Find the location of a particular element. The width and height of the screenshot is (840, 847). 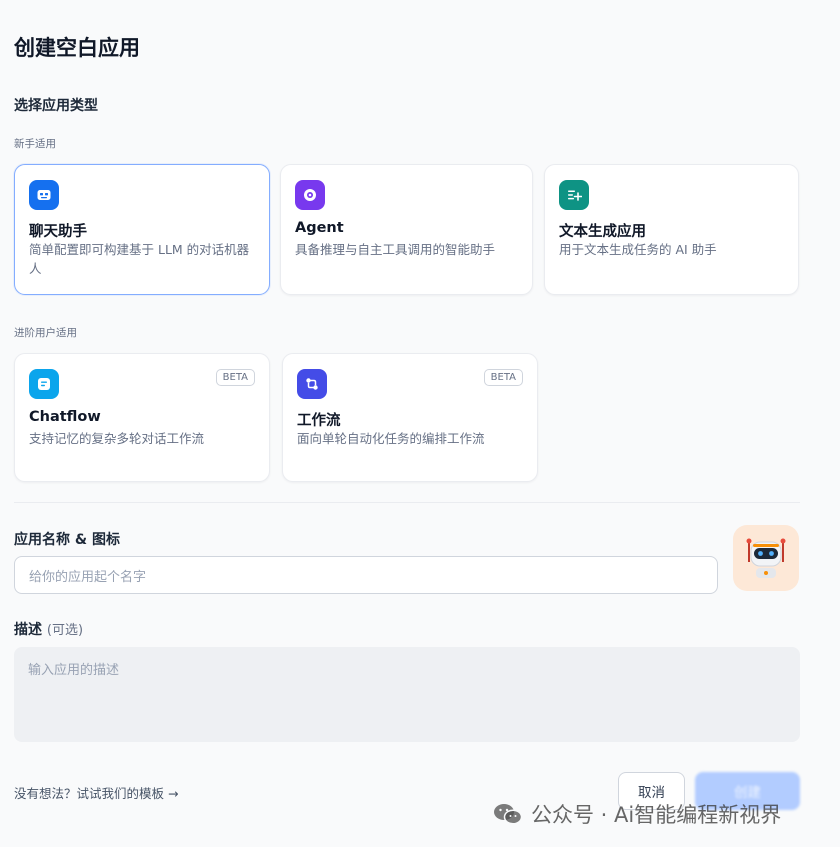

card-description: 支持记忆的复杂多轮对话工作流 is located at coordinates (117, 438).